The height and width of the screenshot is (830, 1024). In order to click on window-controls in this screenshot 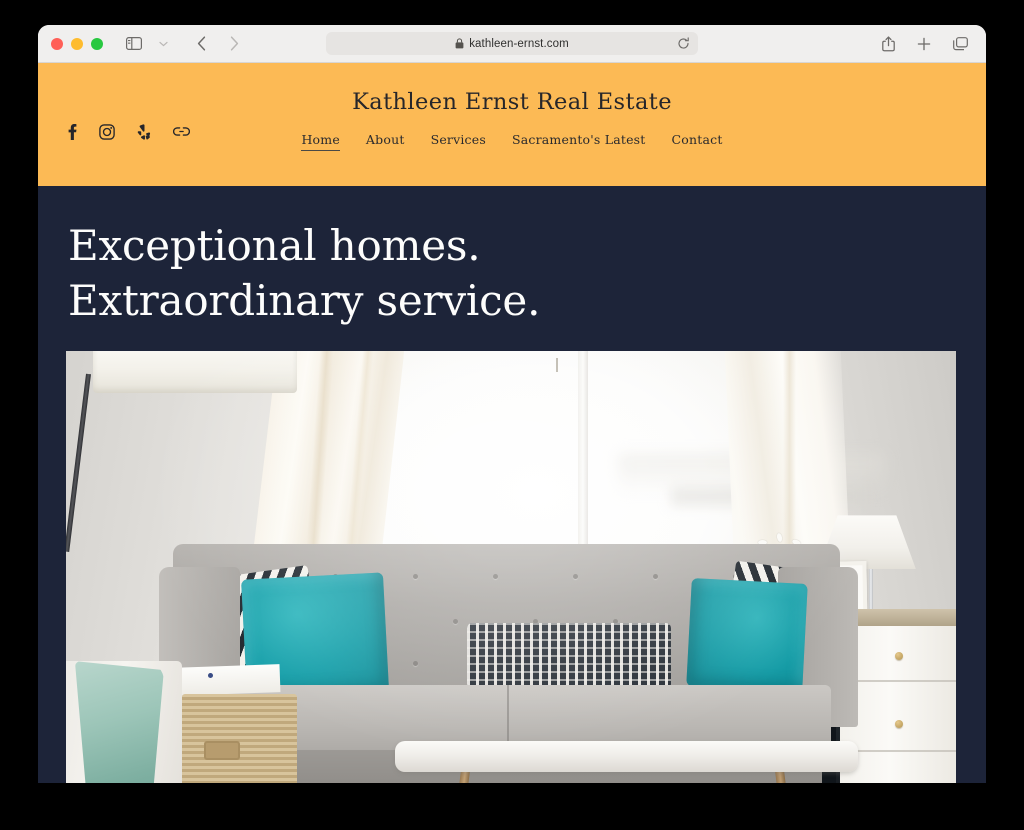, I will do `click(77, 43)`.